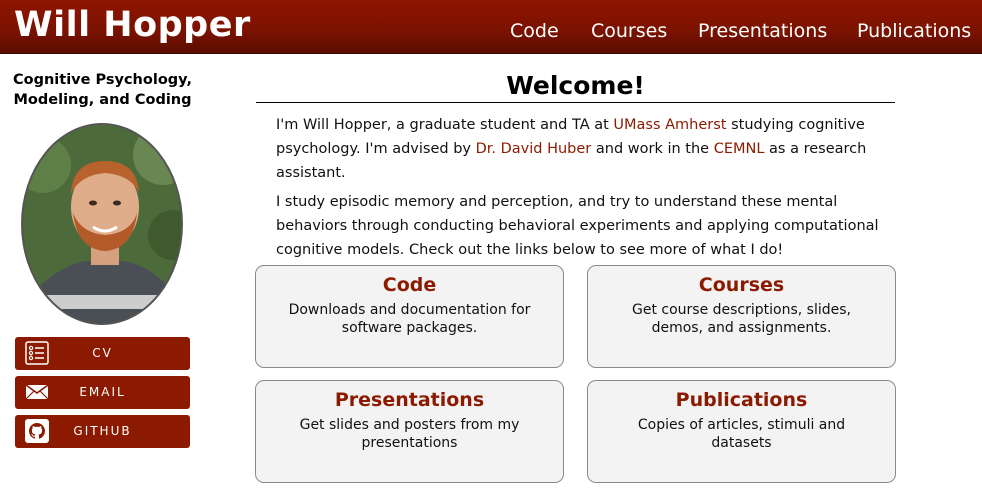 The height and width of the screenshot is (502, 982). Describe the element at coordinates (37, 353) in the screenshot. I see `cv-list-icon` at that location.